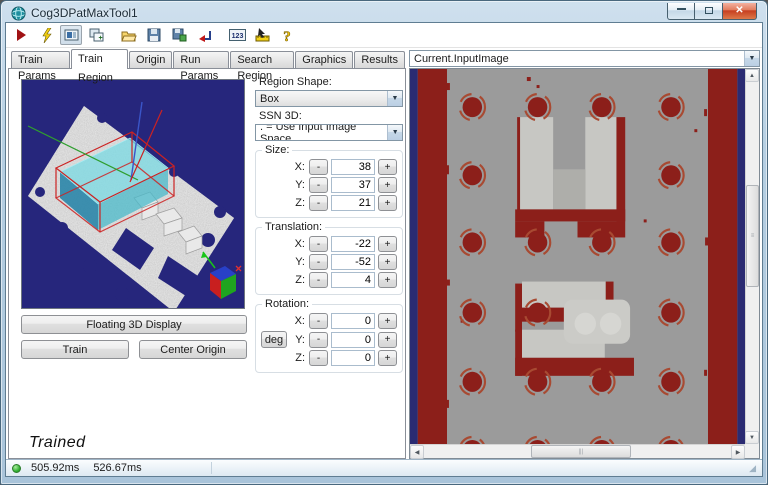 The width and height of the screenshot is (768, 485). I want to click on translation-y-increment-button: +, so click(387, 262).